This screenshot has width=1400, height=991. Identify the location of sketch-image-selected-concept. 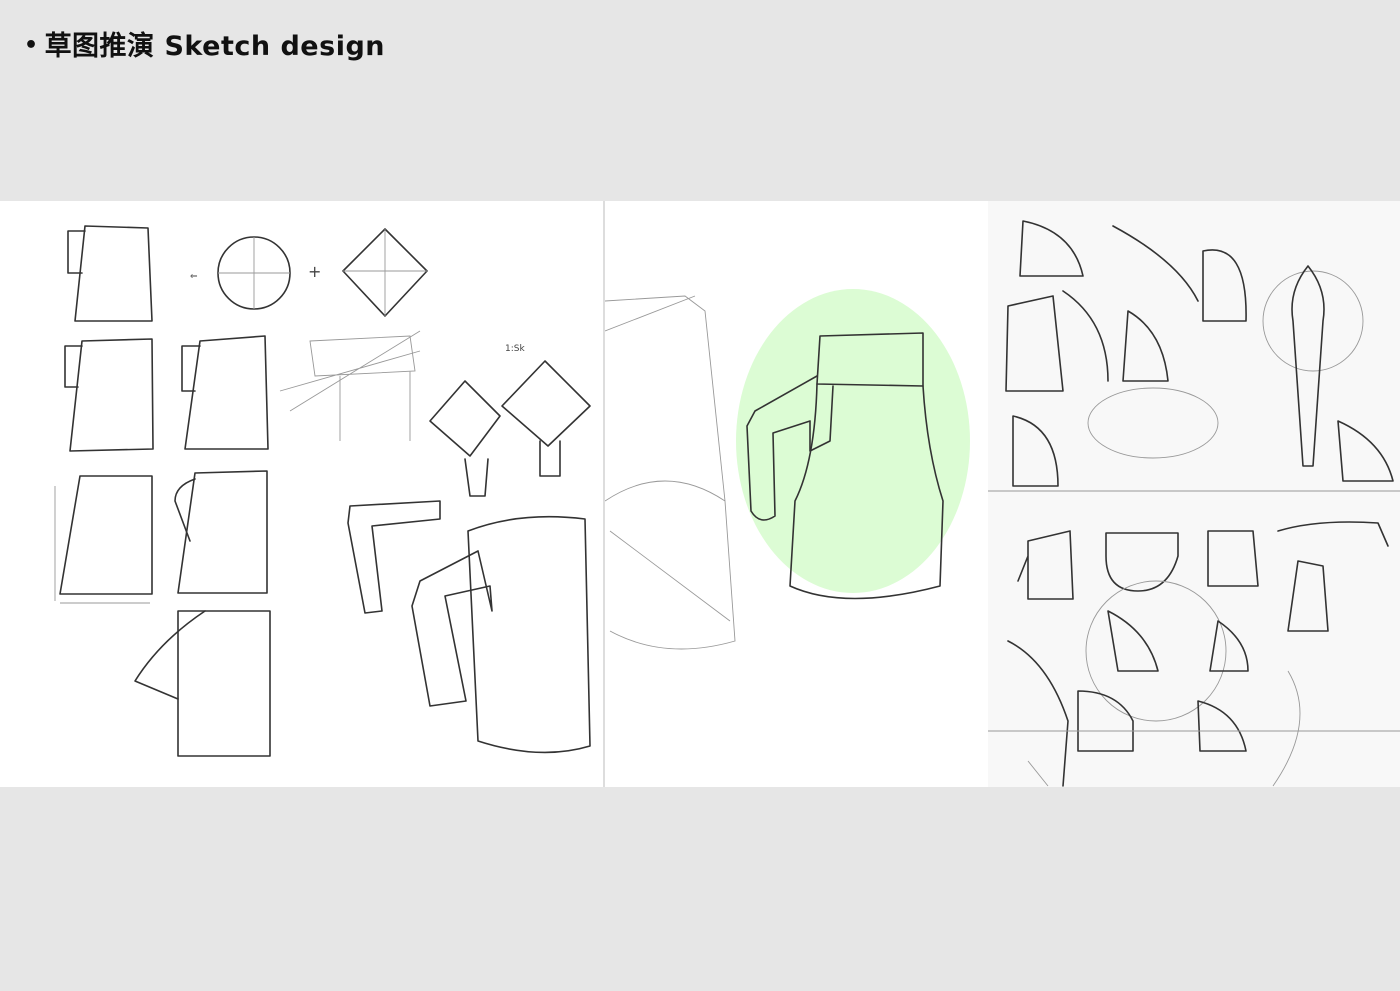
(787, 469).